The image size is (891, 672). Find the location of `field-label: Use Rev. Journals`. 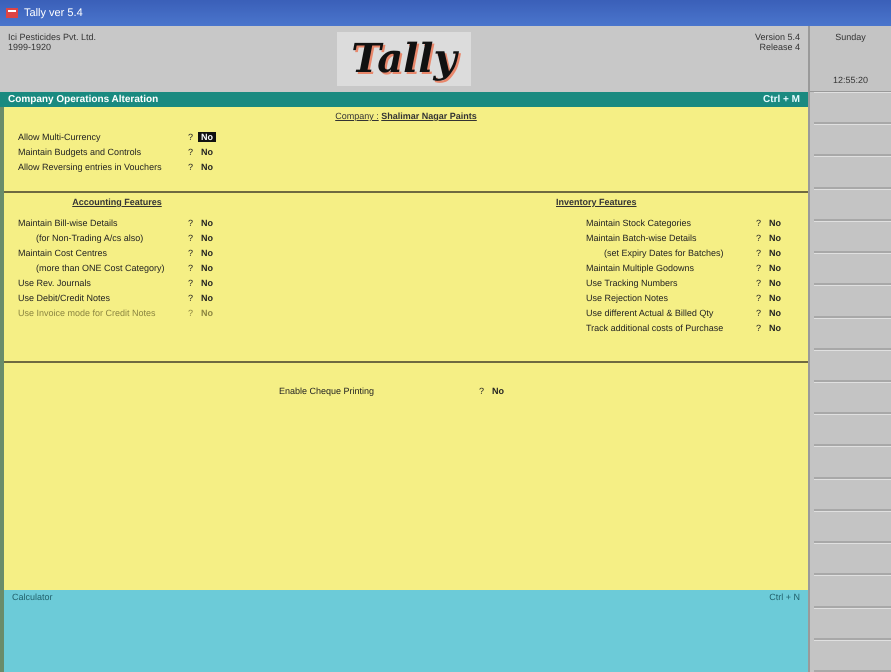

field-label: Use Rev. Journals is located at coordinates (55, 283).